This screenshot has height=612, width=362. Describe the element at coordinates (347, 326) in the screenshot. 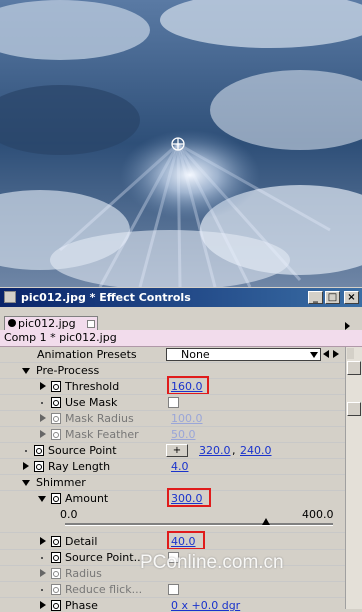

I see `panel-menu-icon` at that location.